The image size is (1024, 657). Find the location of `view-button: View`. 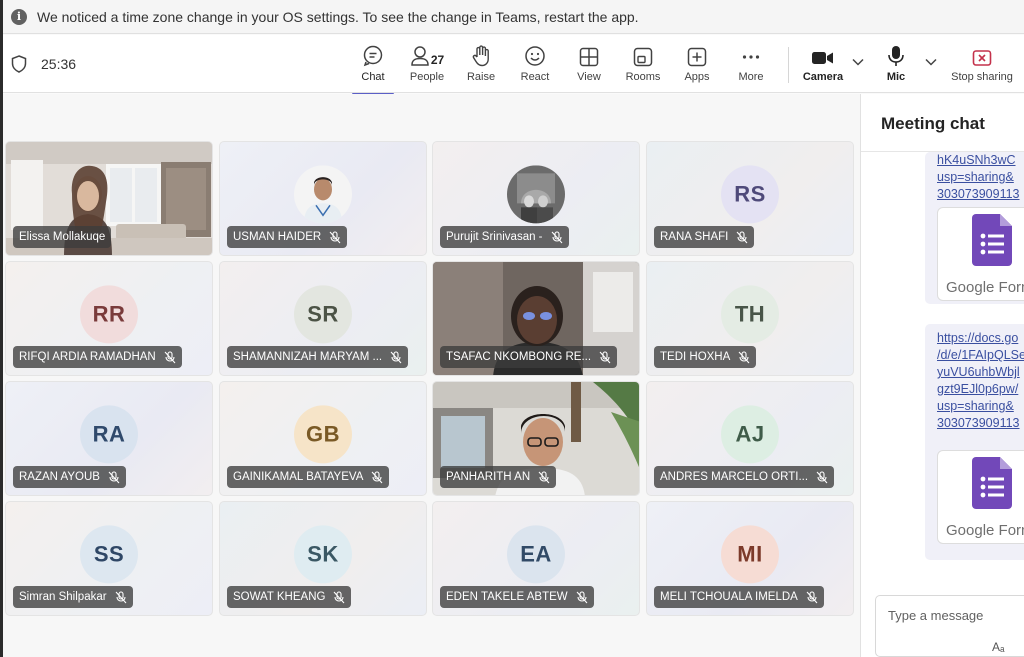

view-button: View is located at coordinates (589, 66).